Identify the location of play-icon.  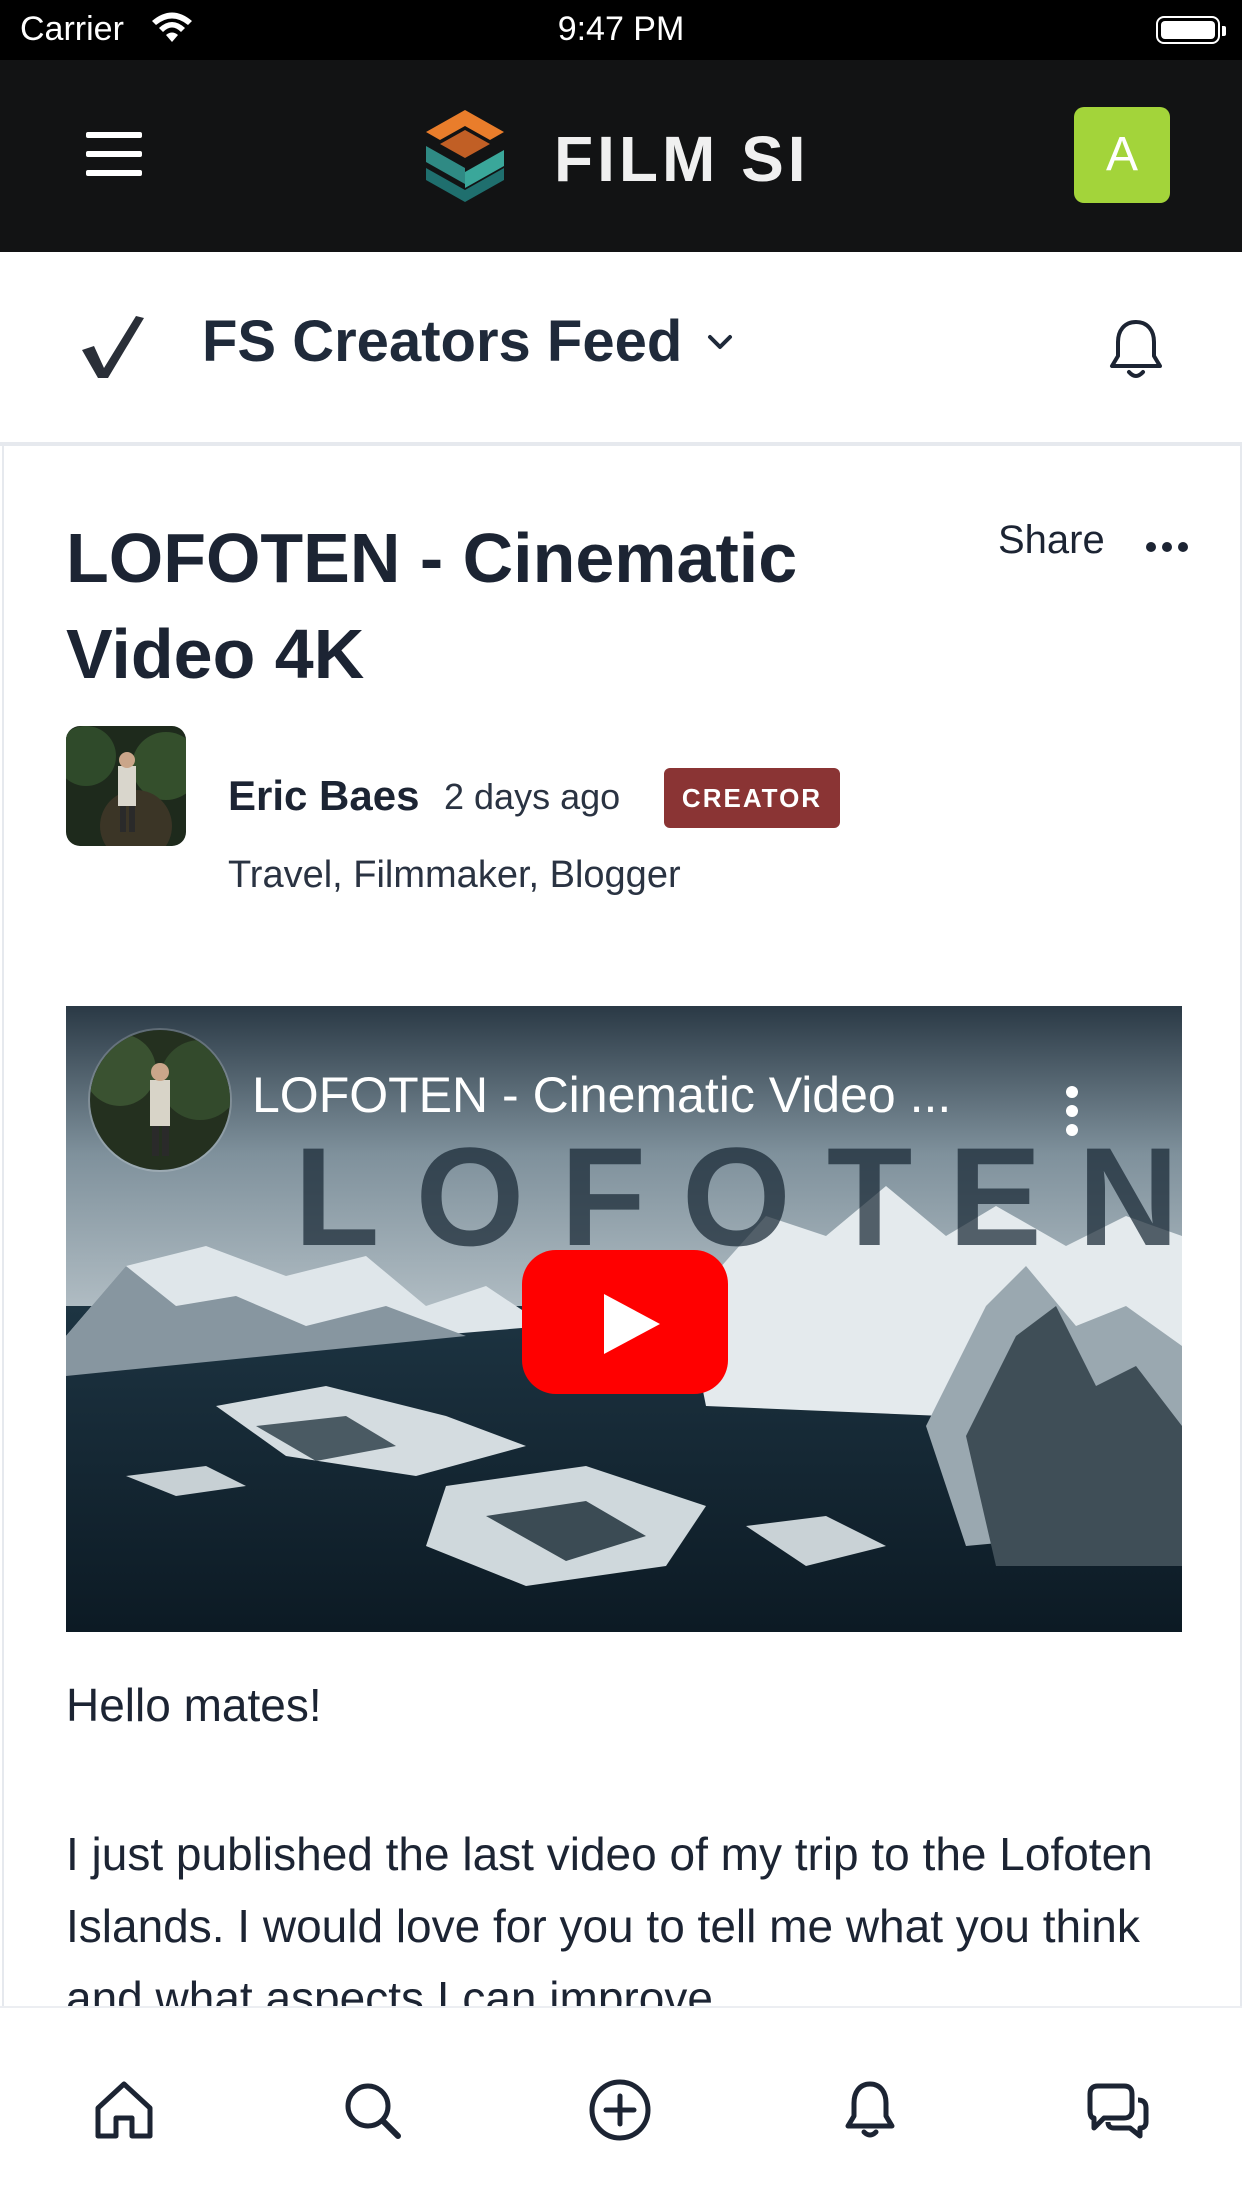
(632, 1324).